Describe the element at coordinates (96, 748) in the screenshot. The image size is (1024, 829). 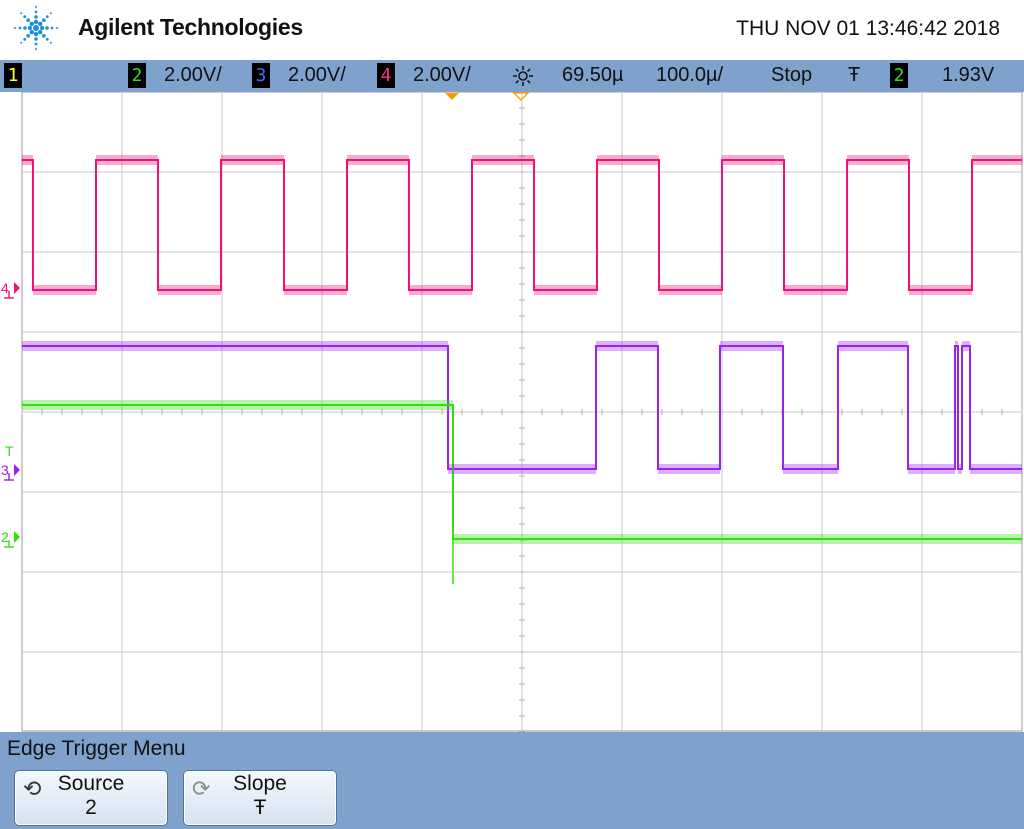
I see `menu-title: Edge Trigger Menu` at that location.